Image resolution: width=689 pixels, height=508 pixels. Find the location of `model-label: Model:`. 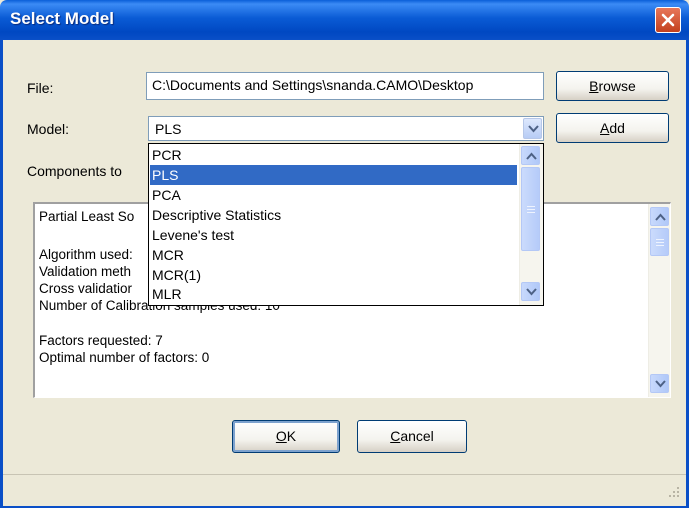

model-label: Model: is located at coordinates (48, 129).